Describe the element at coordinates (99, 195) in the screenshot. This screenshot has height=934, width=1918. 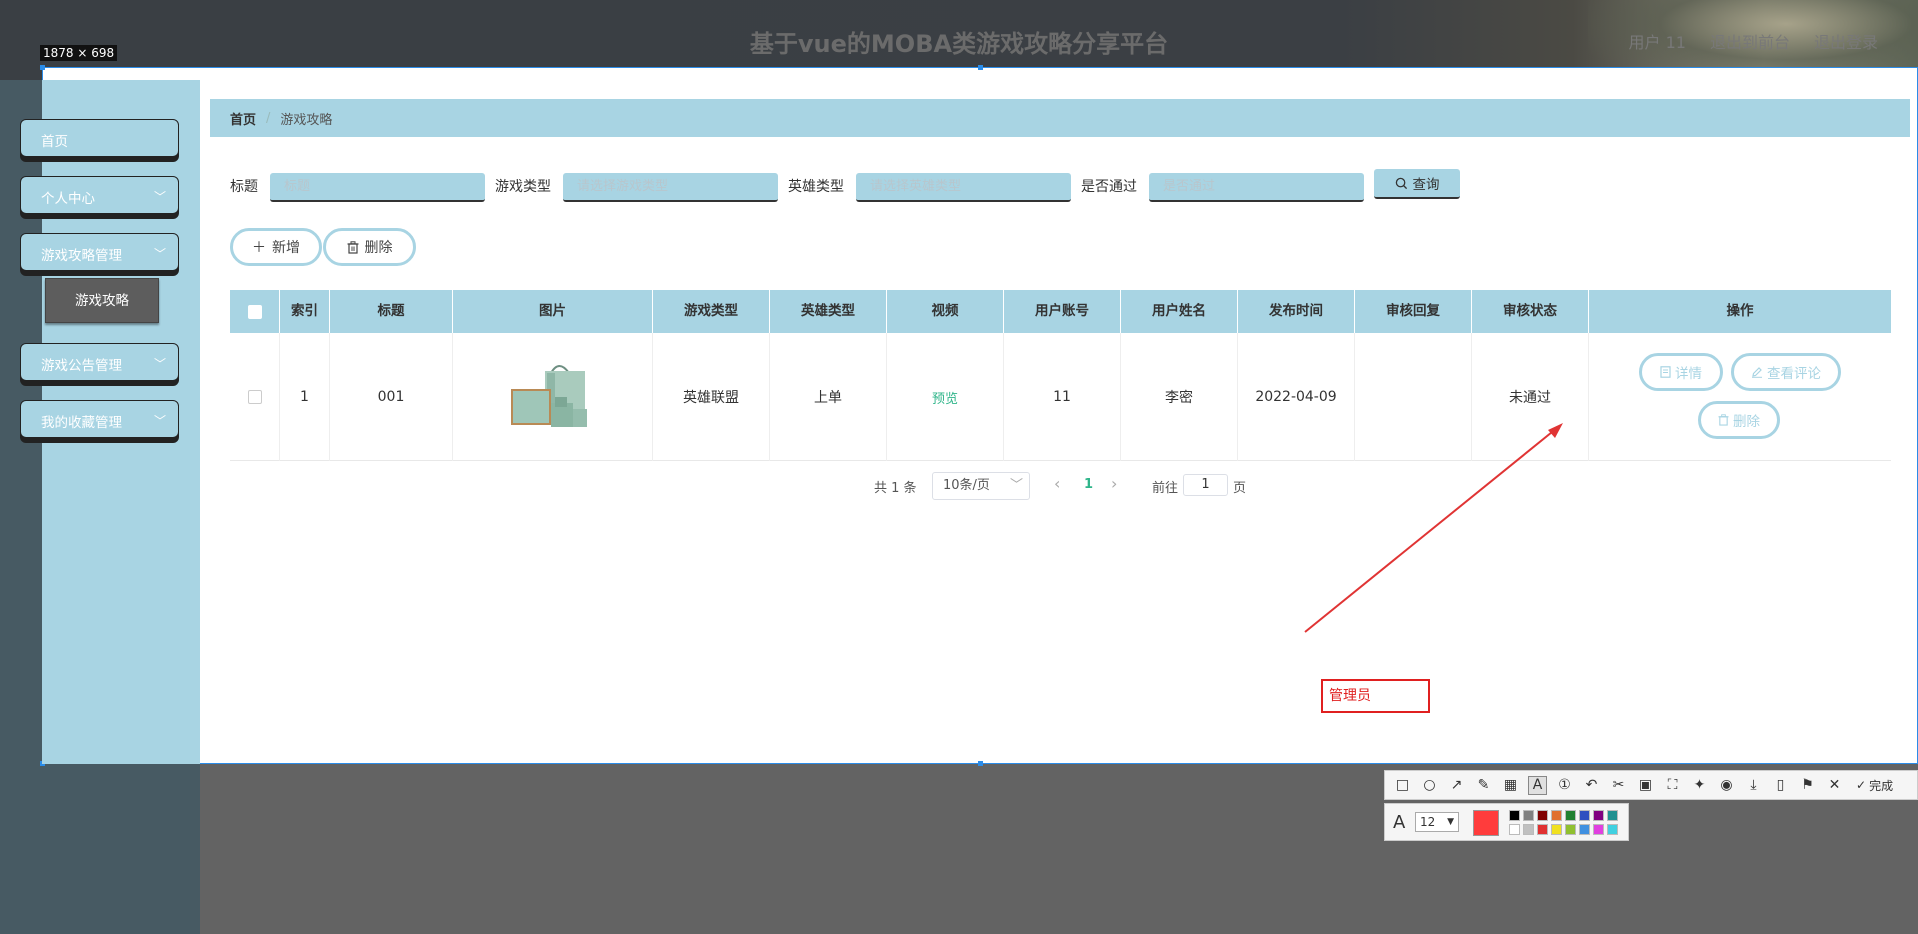
I see `sidebar-item-personal-center: 个人中心 ﹀` at that location.